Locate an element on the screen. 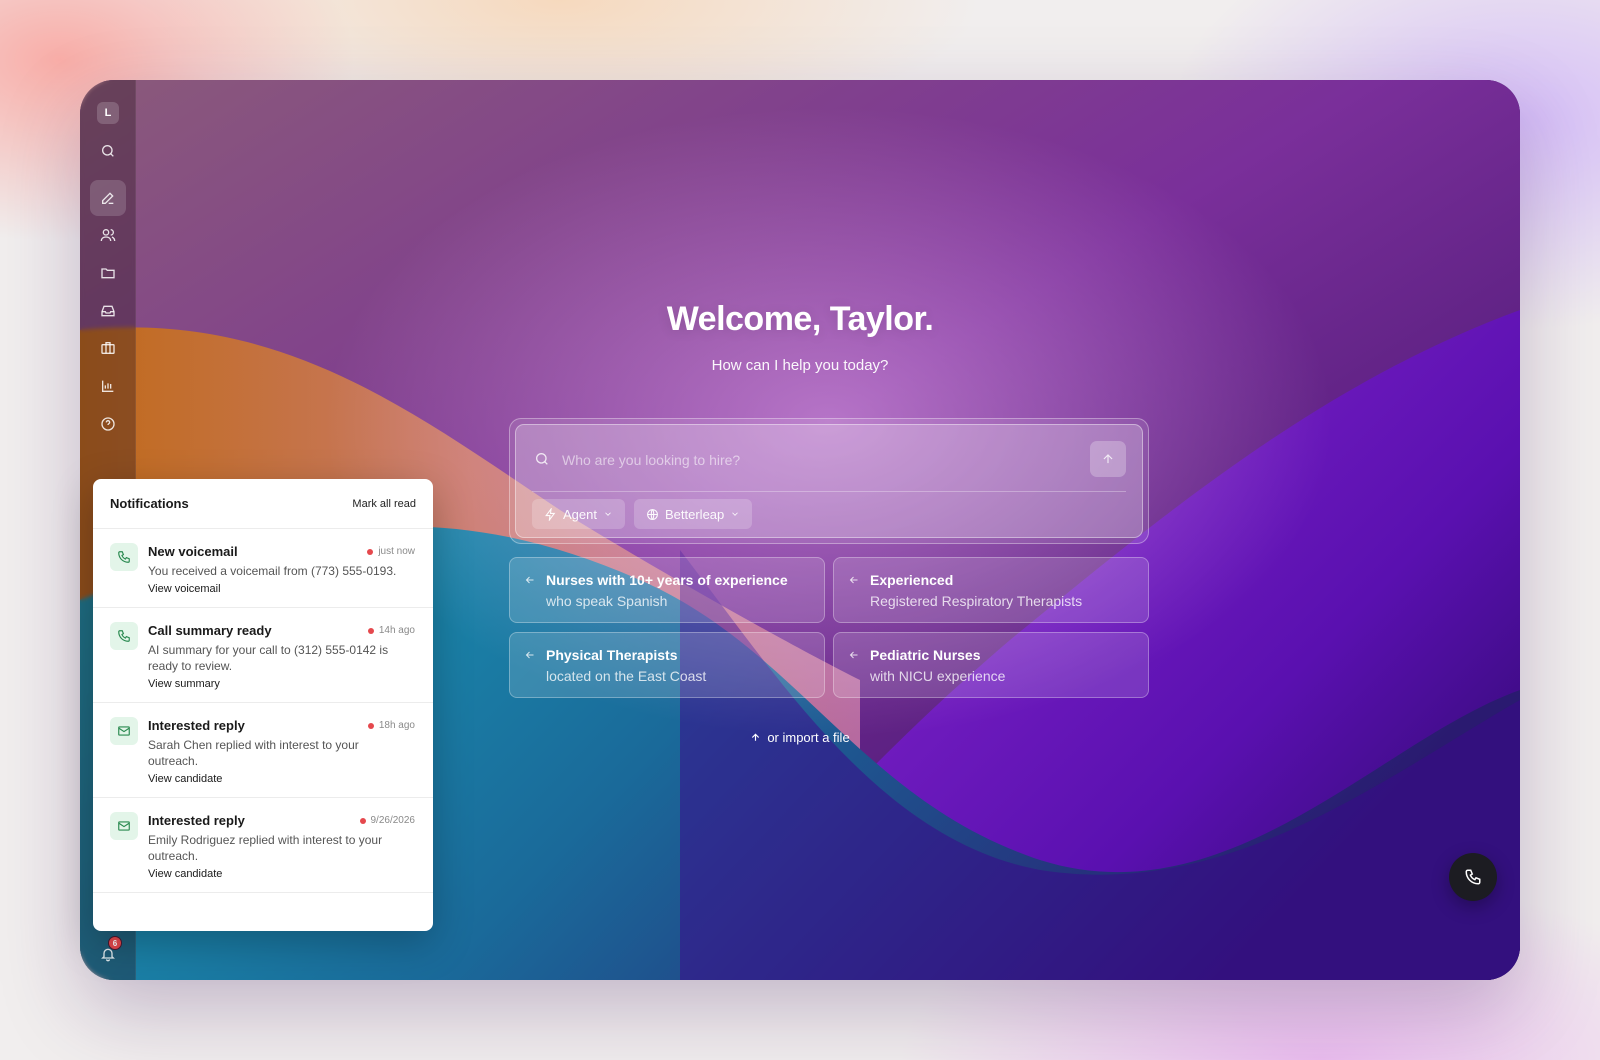 The height and width of the screenshot is (1060, 1600). search-box: Agent Betterleap is located at coordinates (829, 481).